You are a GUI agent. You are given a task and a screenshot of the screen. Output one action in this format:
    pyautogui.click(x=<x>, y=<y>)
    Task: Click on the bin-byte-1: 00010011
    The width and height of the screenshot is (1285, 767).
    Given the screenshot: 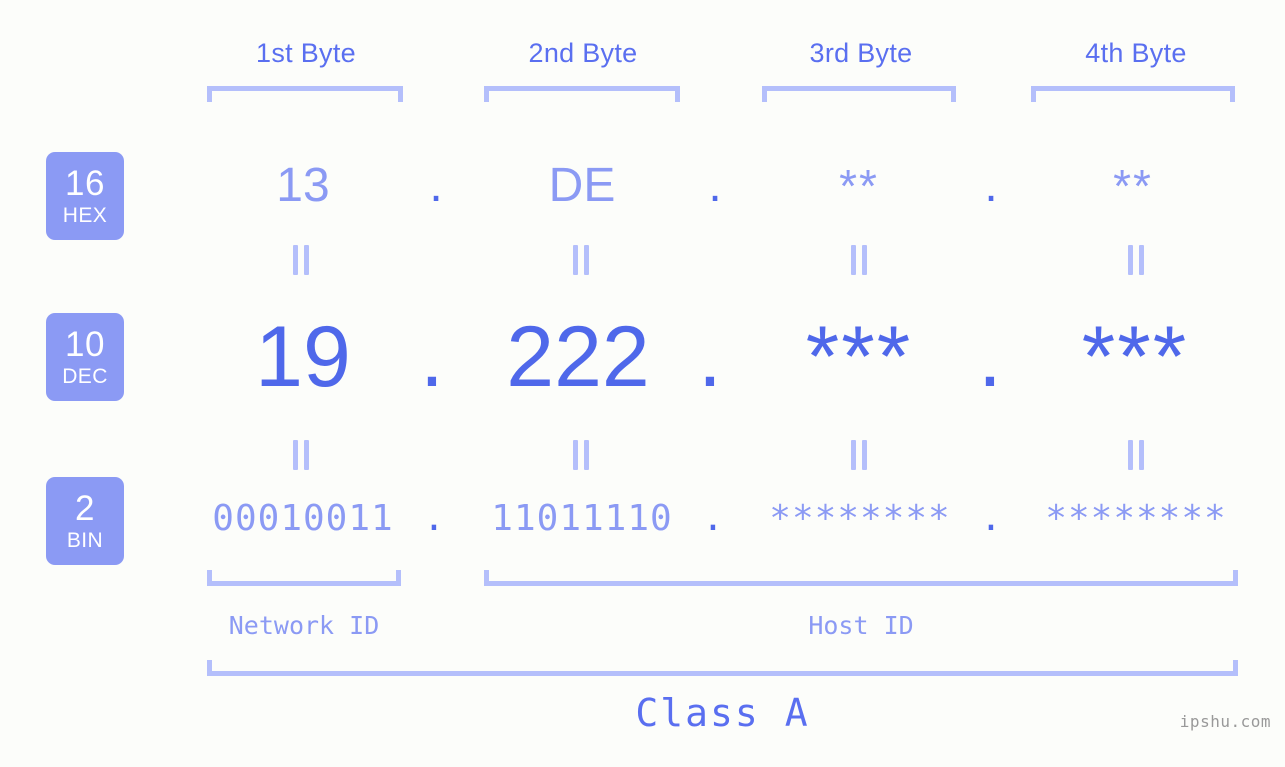 What is the action you would take?
    pyautogui.click(x=303, y=518)
    